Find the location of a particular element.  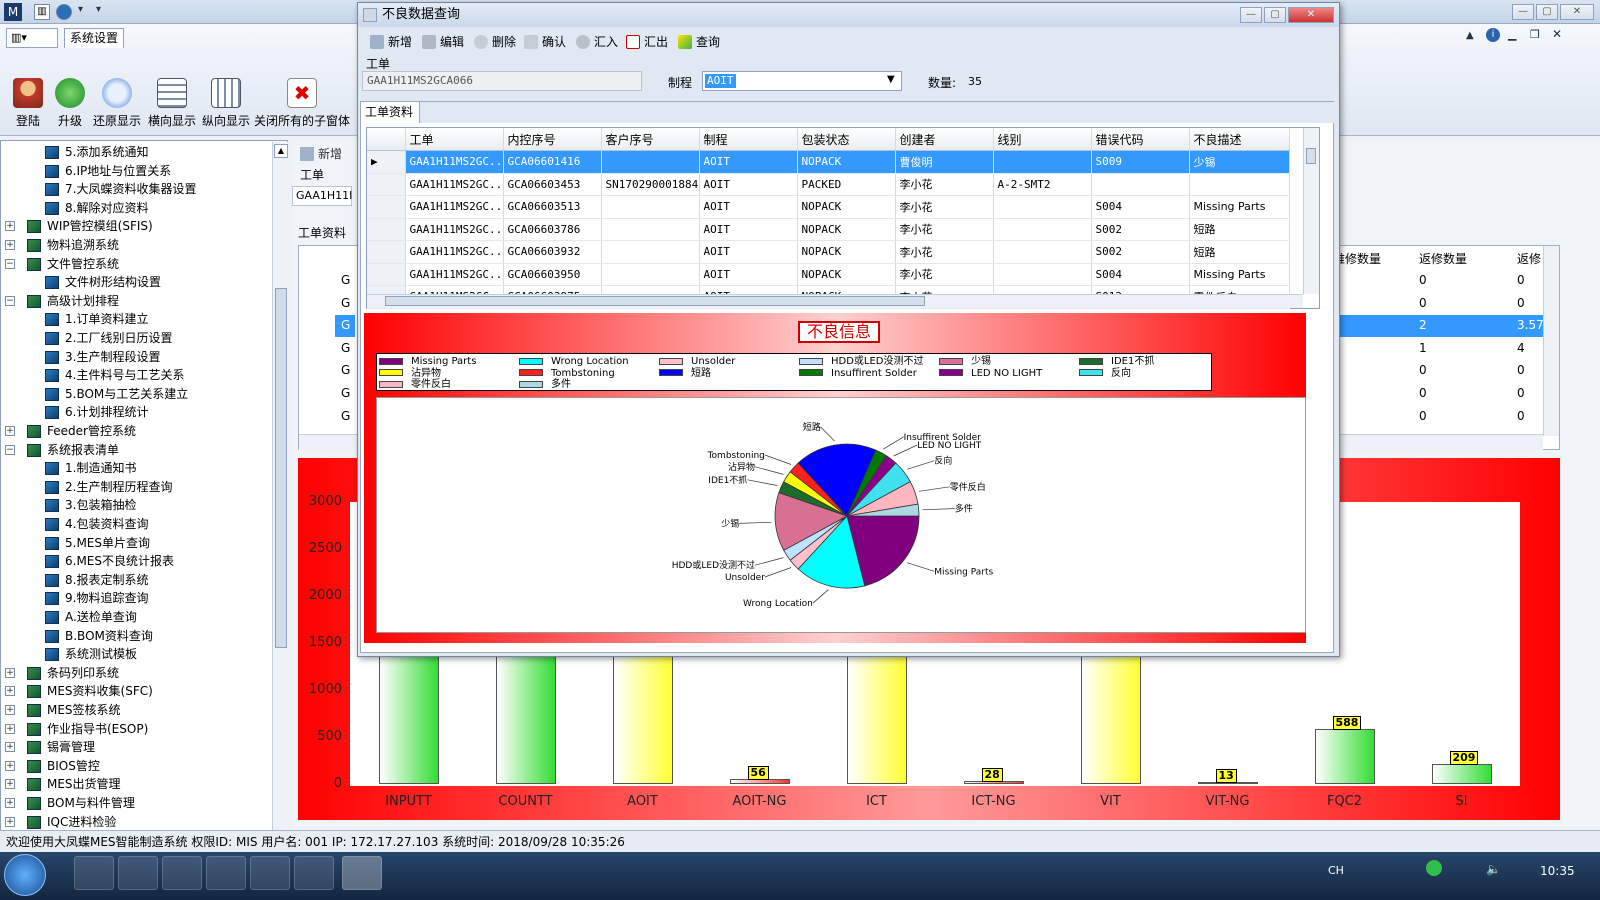

grid-cell: S009 is located at coordinates (1140, 162).